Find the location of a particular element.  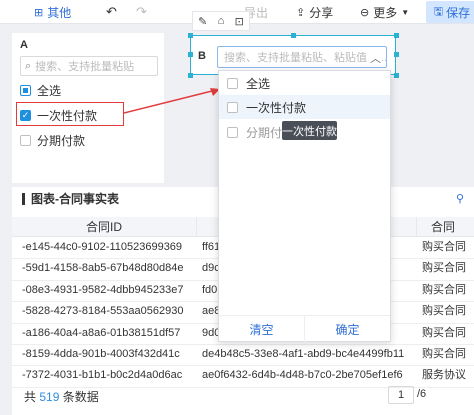

collapse-icon: ⊡ is located at coordinates (239, 21).